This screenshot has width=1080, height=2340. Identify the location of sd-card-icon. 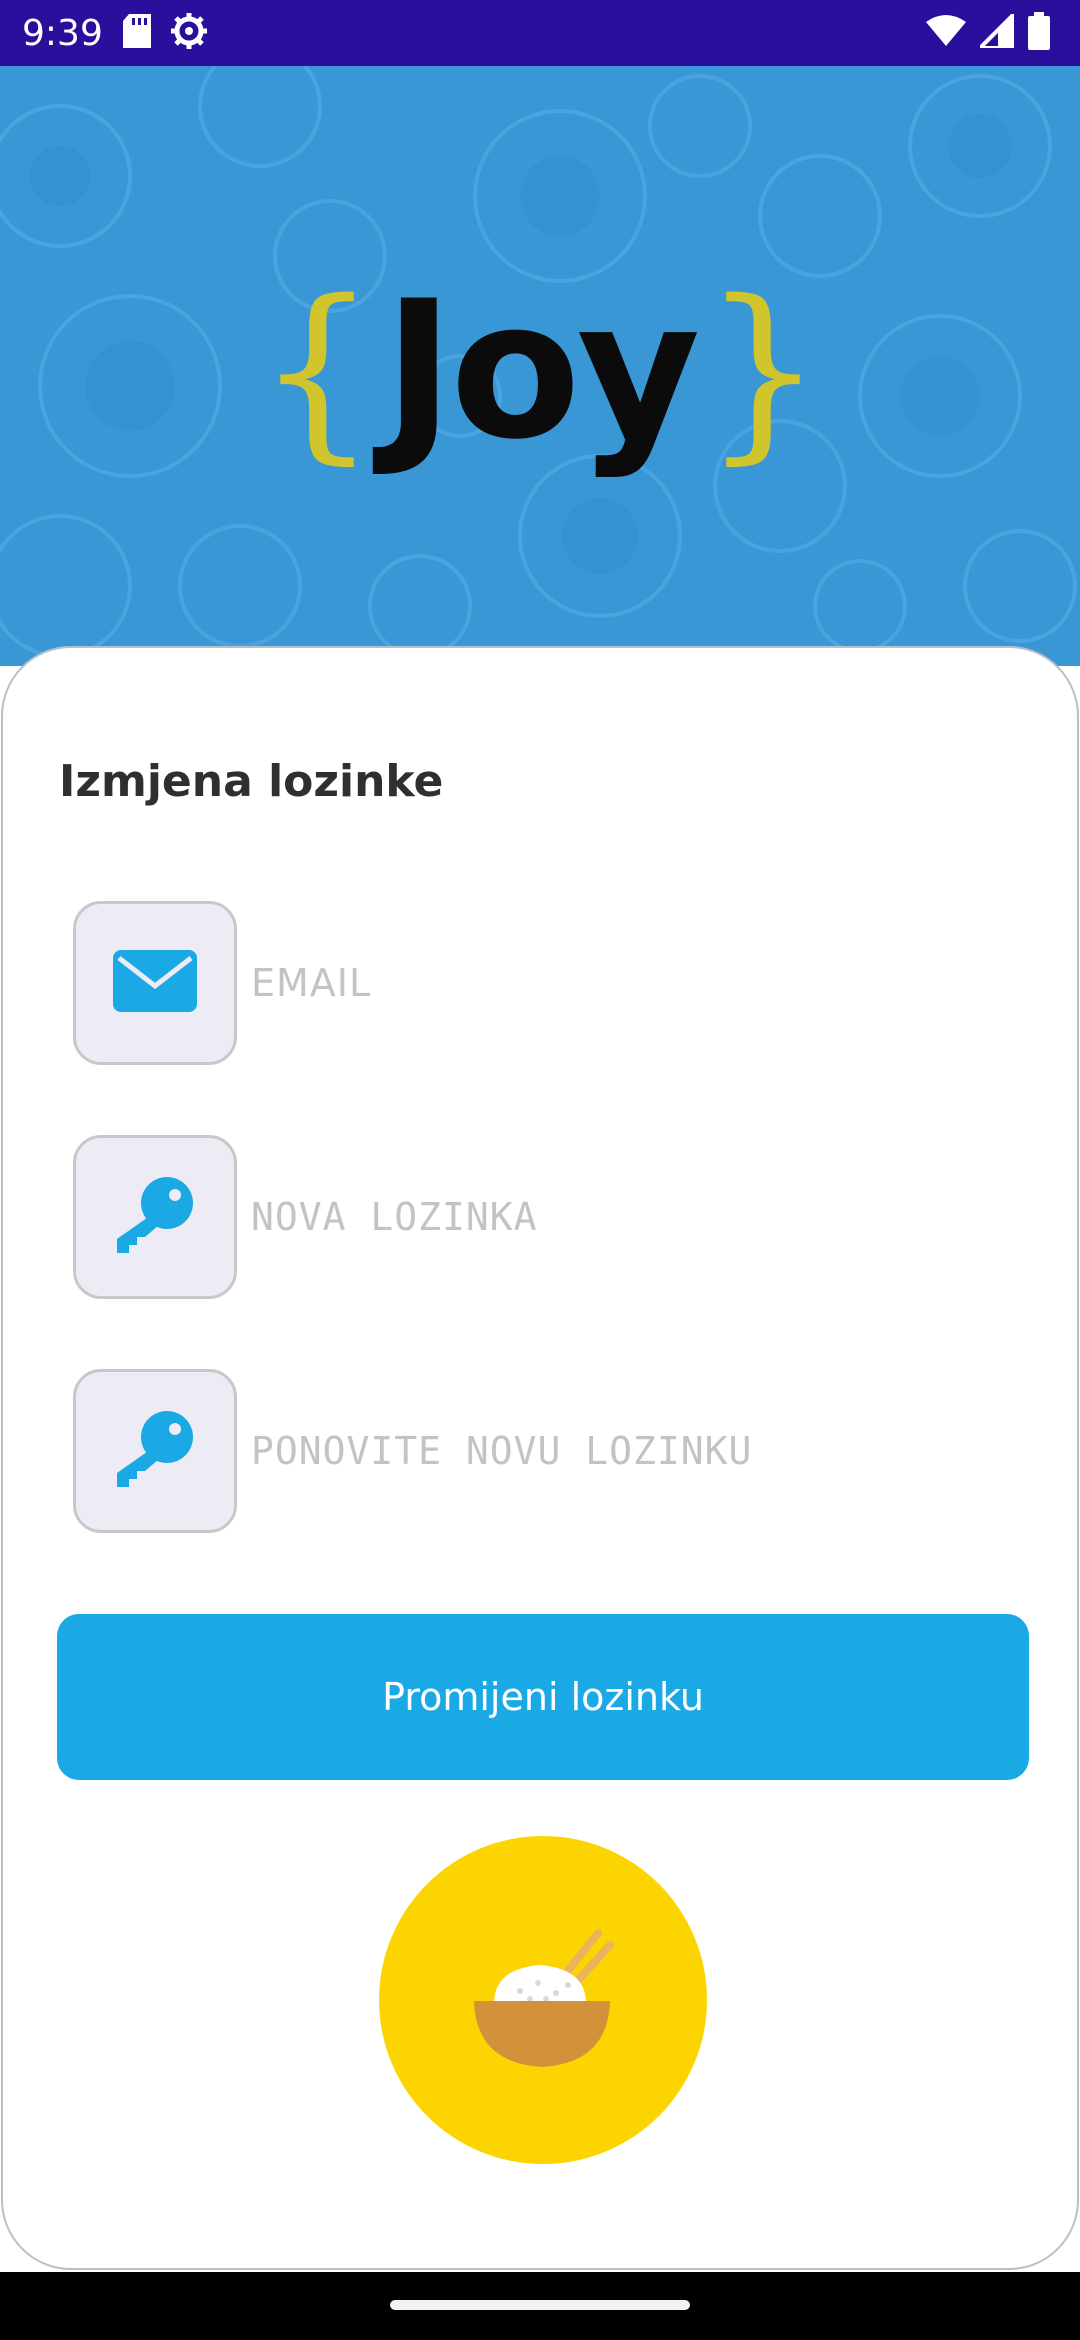
(136, 33).